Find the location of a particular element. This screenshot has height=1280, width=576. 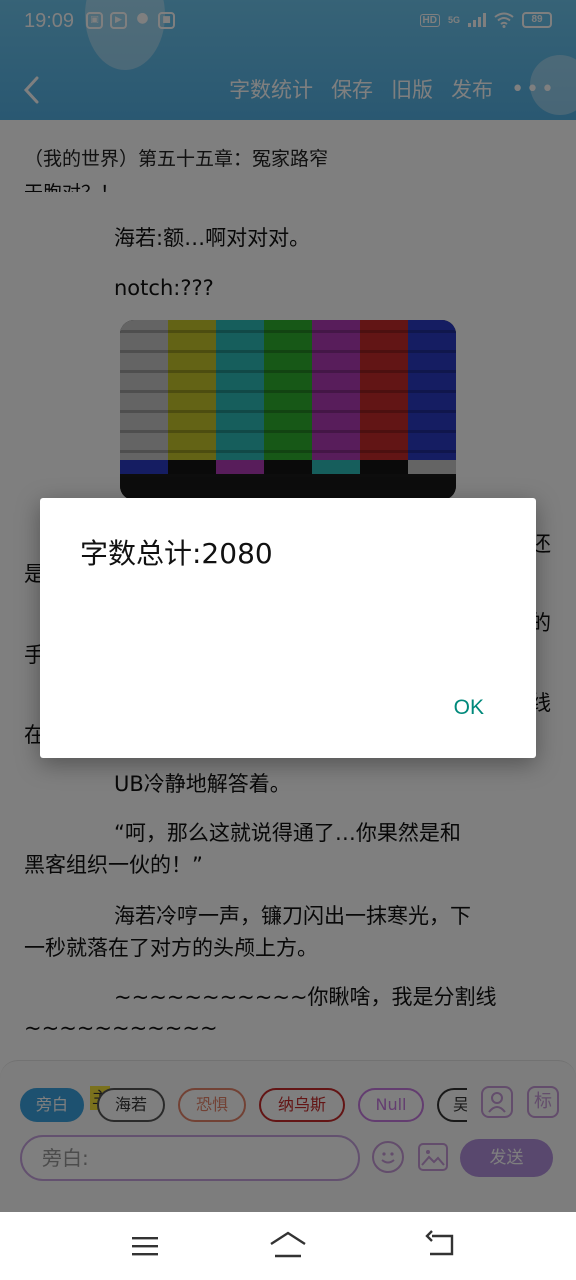

back-nav-icon is located at coordinates (440, 1245).